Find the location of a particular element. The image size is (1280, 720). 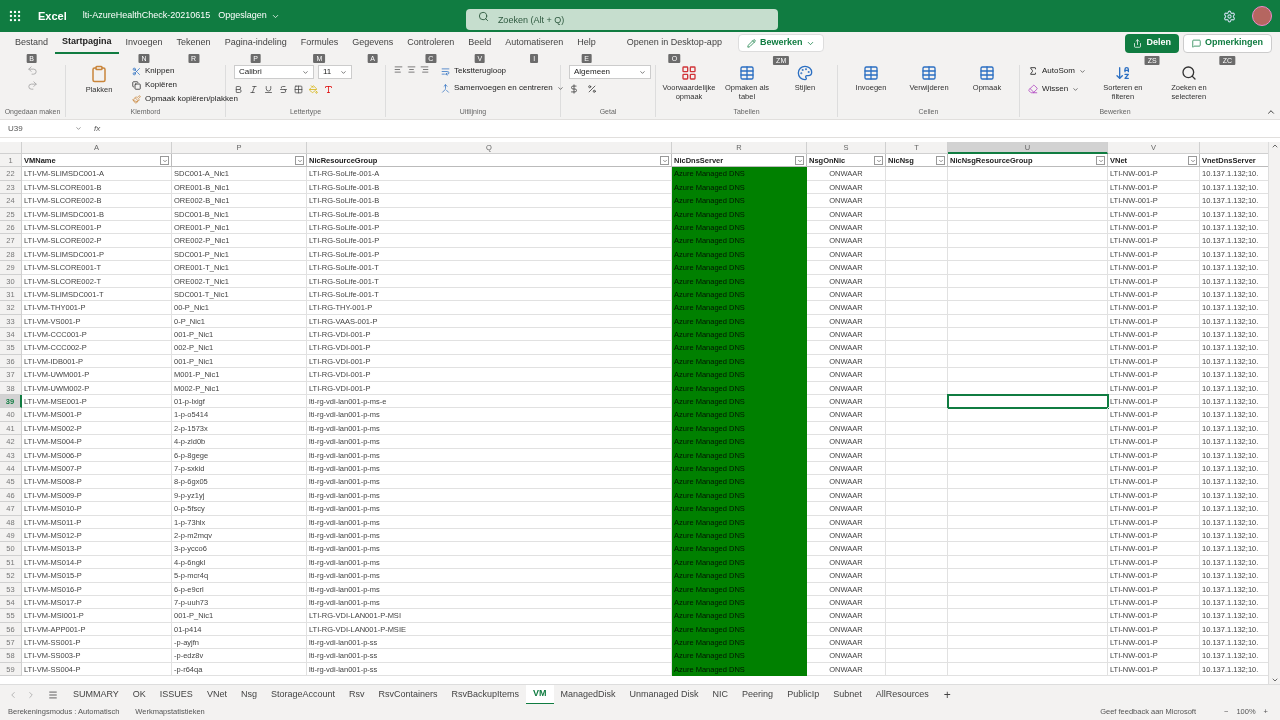

sheet-tab: VNet is located at coordinates (216, 694).